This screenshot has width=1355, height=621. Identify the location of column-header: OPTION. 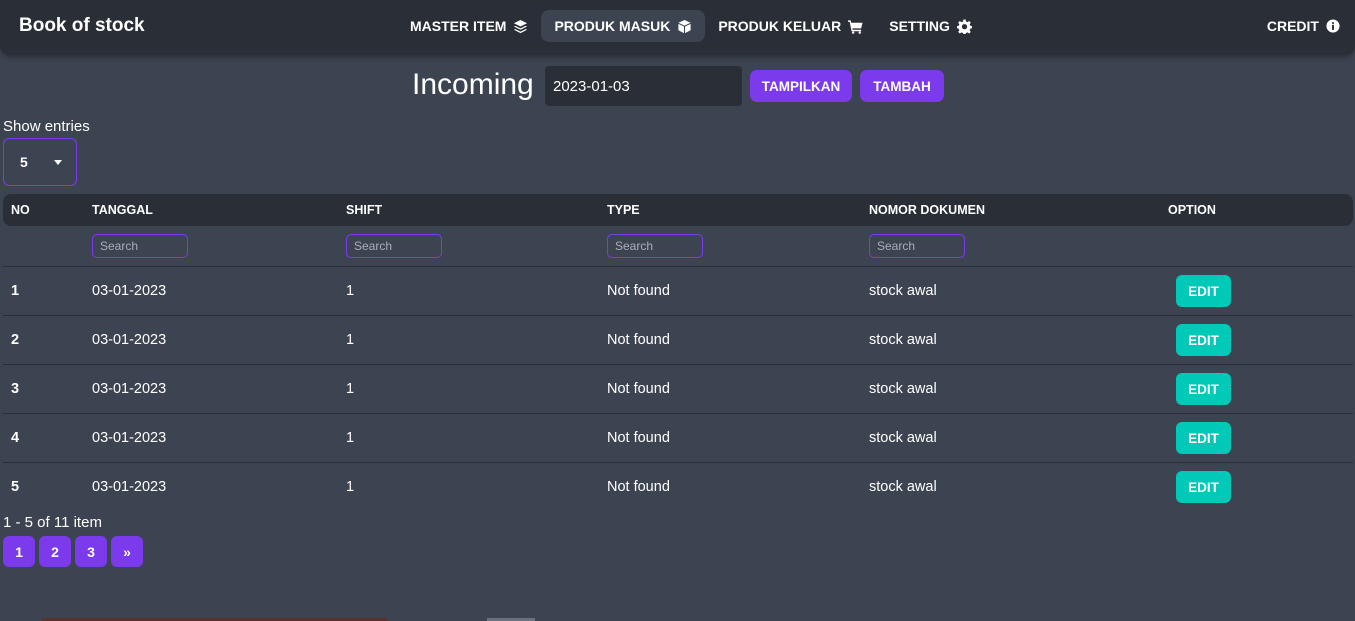
(1192, 210).